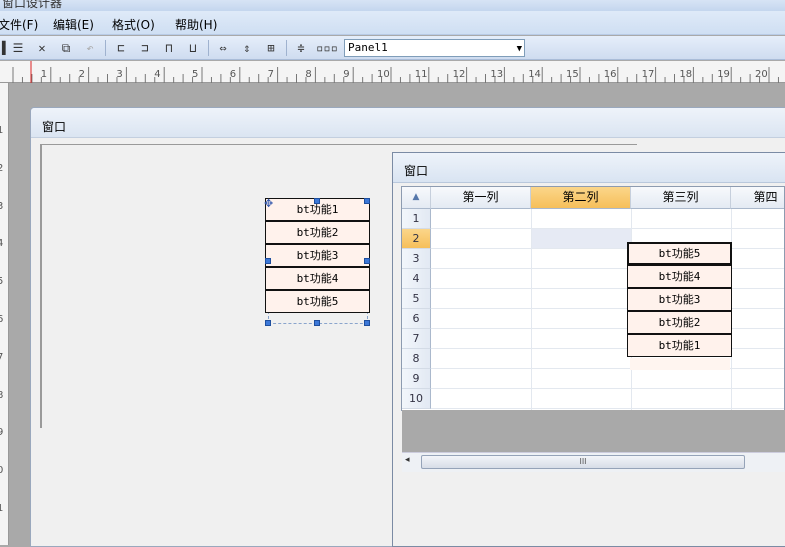 Image resolution: width=785 pixels, height=547 pixels. What do you see at coordinates (416, 379) in the screenshot?
I see `row-header: 9` at bounding box center [416, 379].